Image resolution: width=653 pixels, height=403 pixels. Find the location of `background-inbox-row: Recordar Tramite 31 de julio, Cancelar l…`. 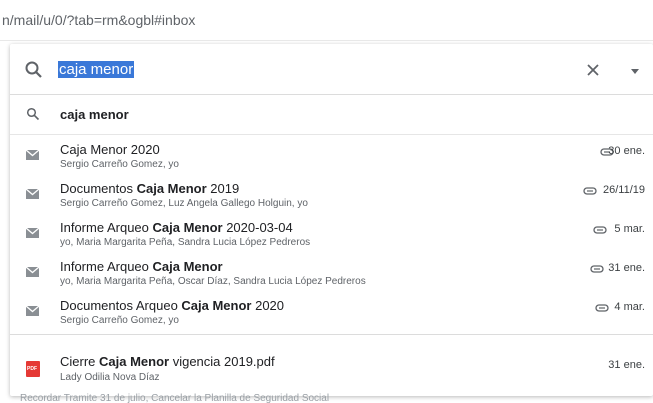

background-inbox-row: Recordar Tramite 31 de julio, Cancelar l… is located at coordinates (175, 398).